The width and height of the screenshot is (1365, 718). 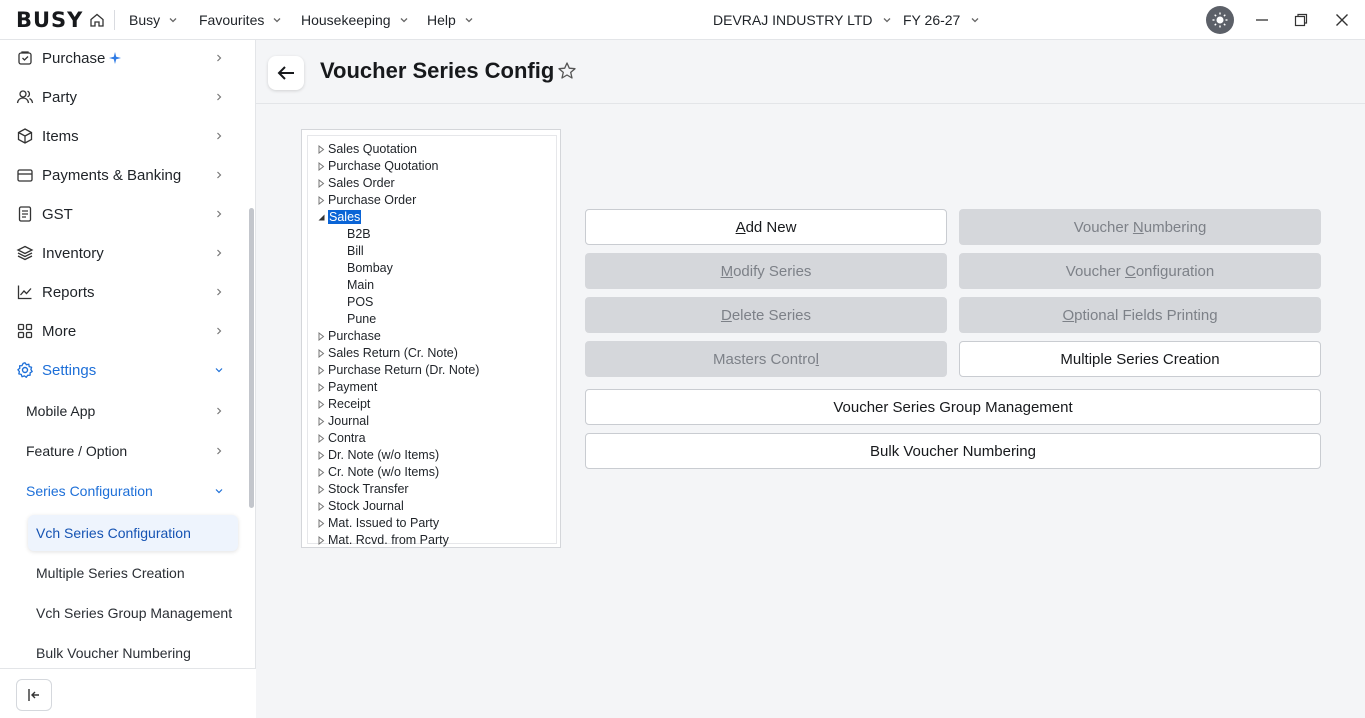 What do you see at coordinates (766, 227) in the screenshot?
I see `add-new-button: Add New` at bounding box center [766, 227].